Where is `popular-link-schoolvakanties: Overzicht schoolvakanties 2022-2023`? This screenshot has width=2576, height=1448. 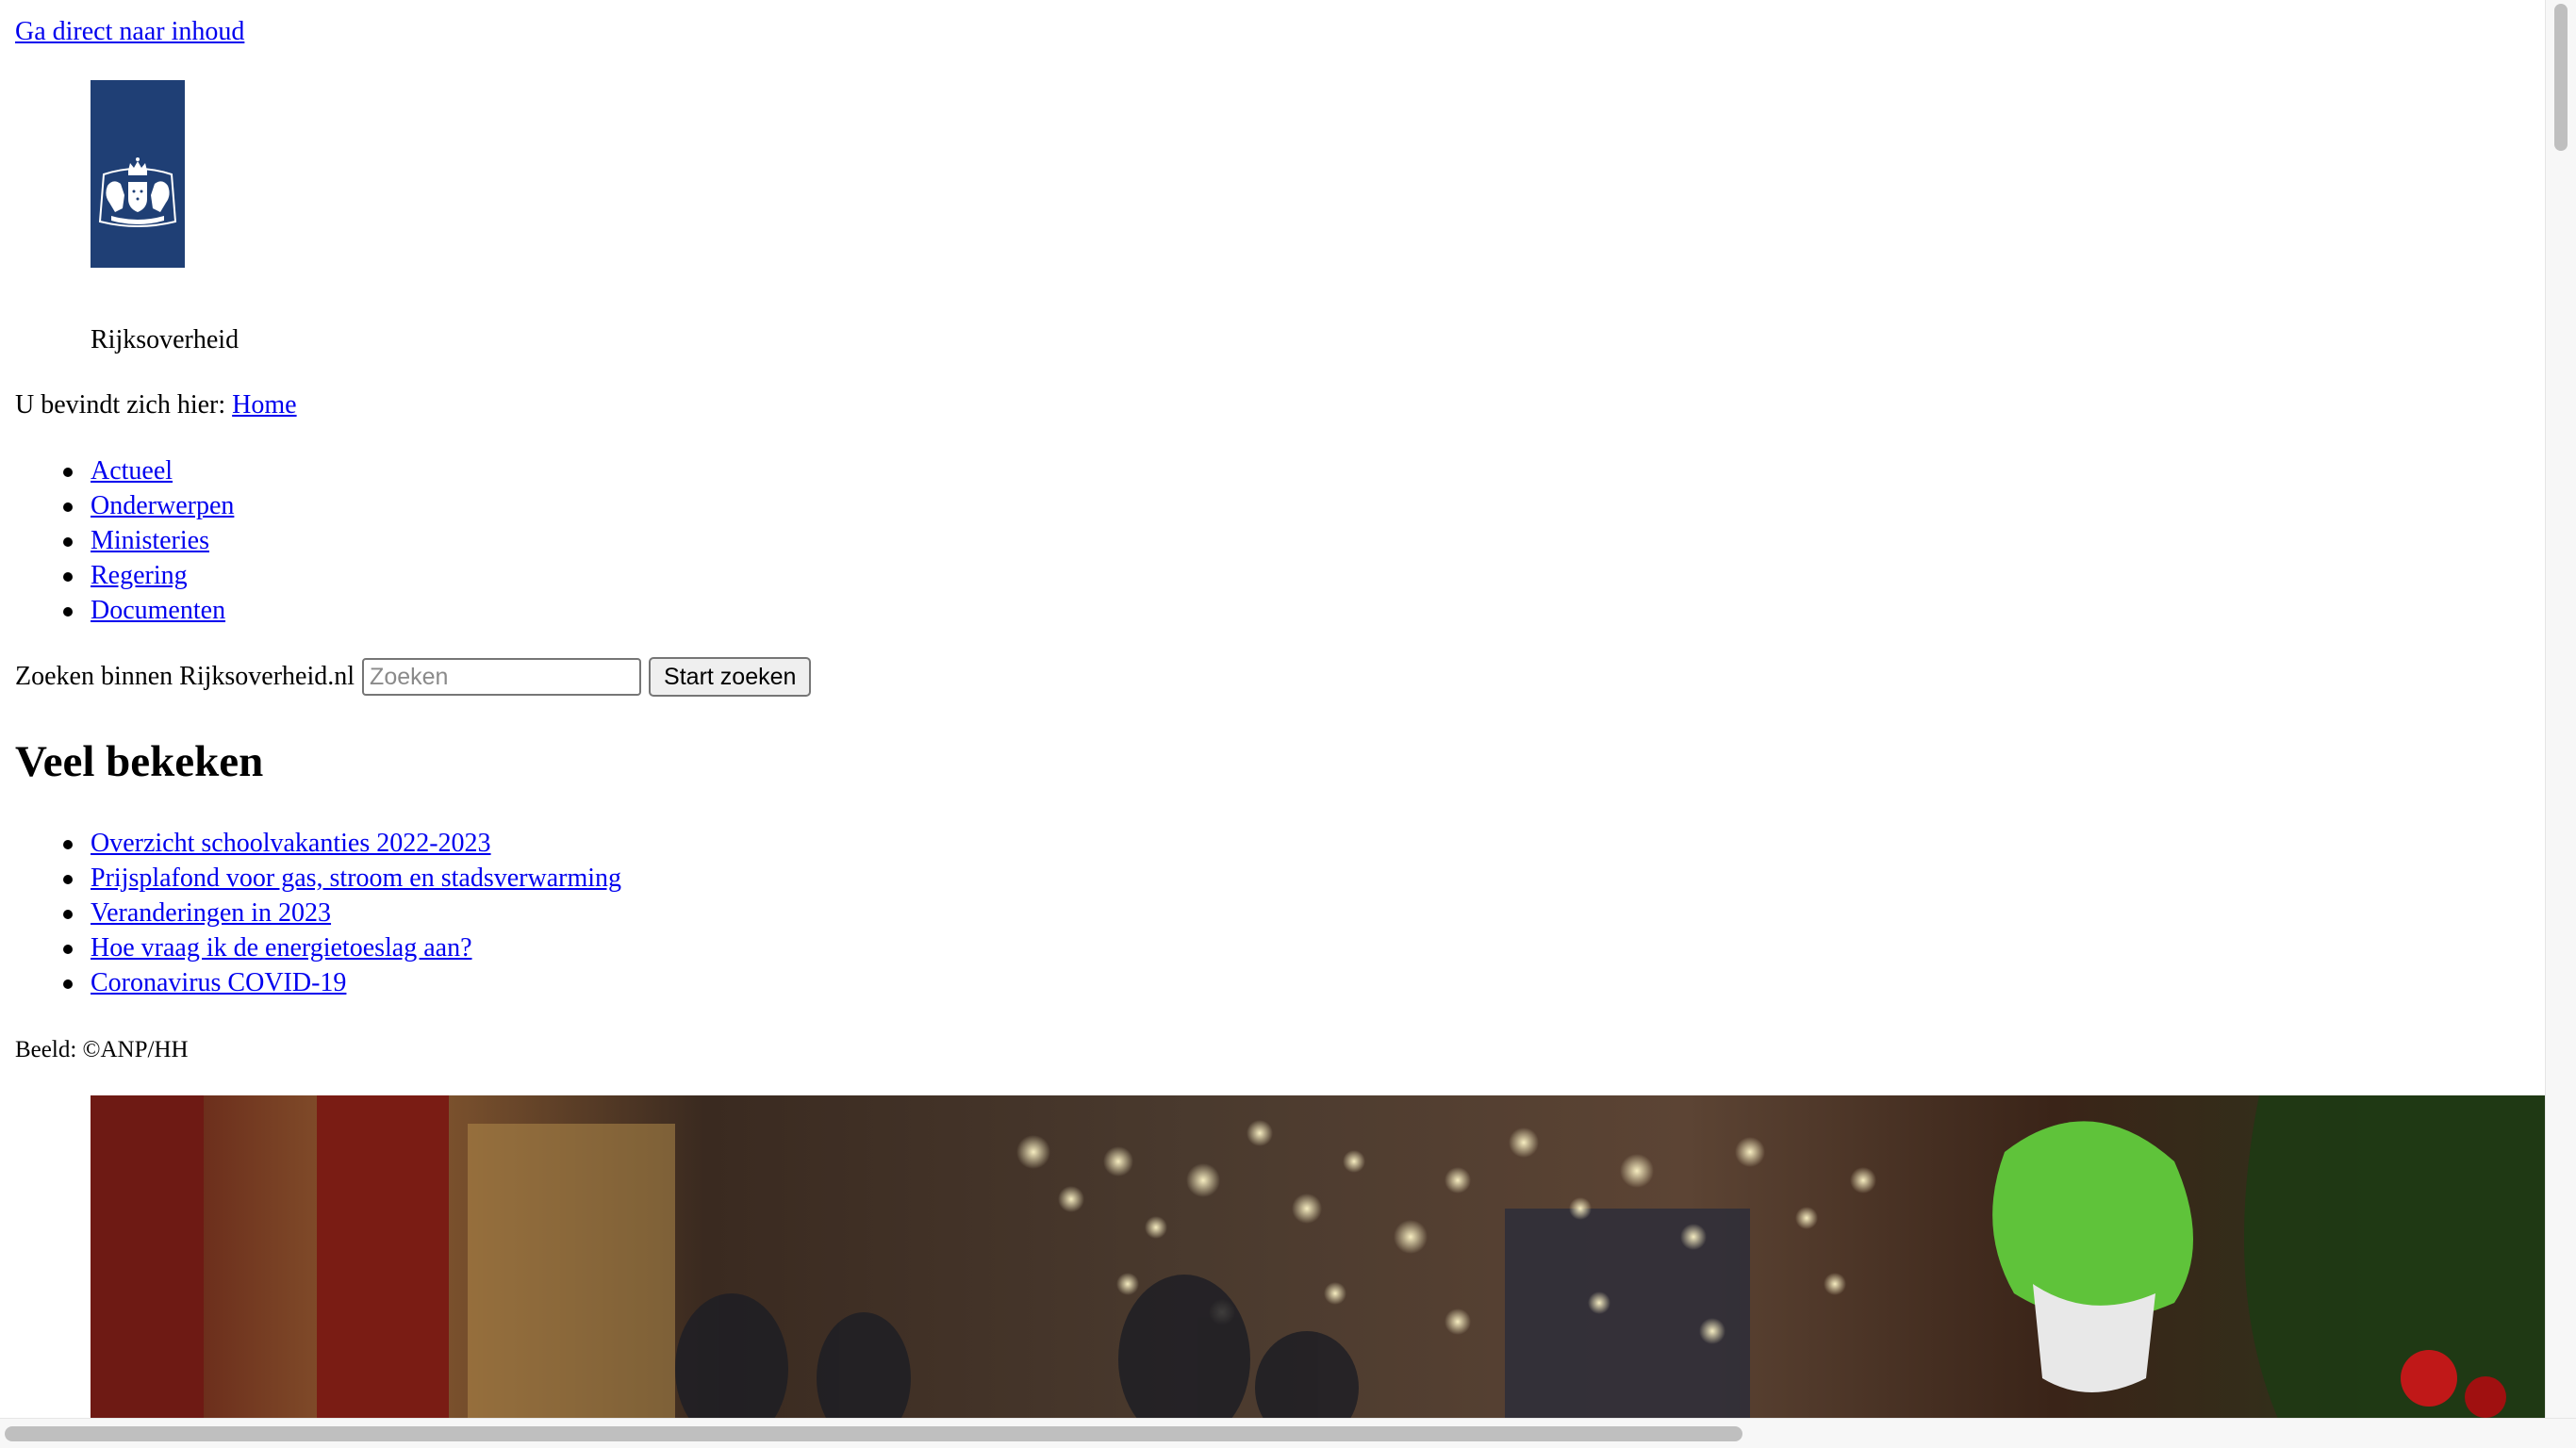
popular-link-schoolvakanties: Overzicht schoolvakanties 2022-2023 is located at coordinates (291, 843).